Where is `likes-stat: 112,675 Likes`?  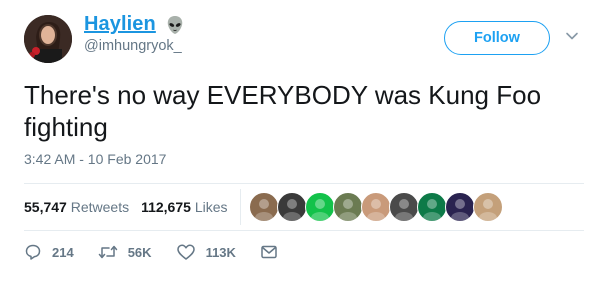
likes-stat: 112,675 Likes is located at coordinates (184, 207).